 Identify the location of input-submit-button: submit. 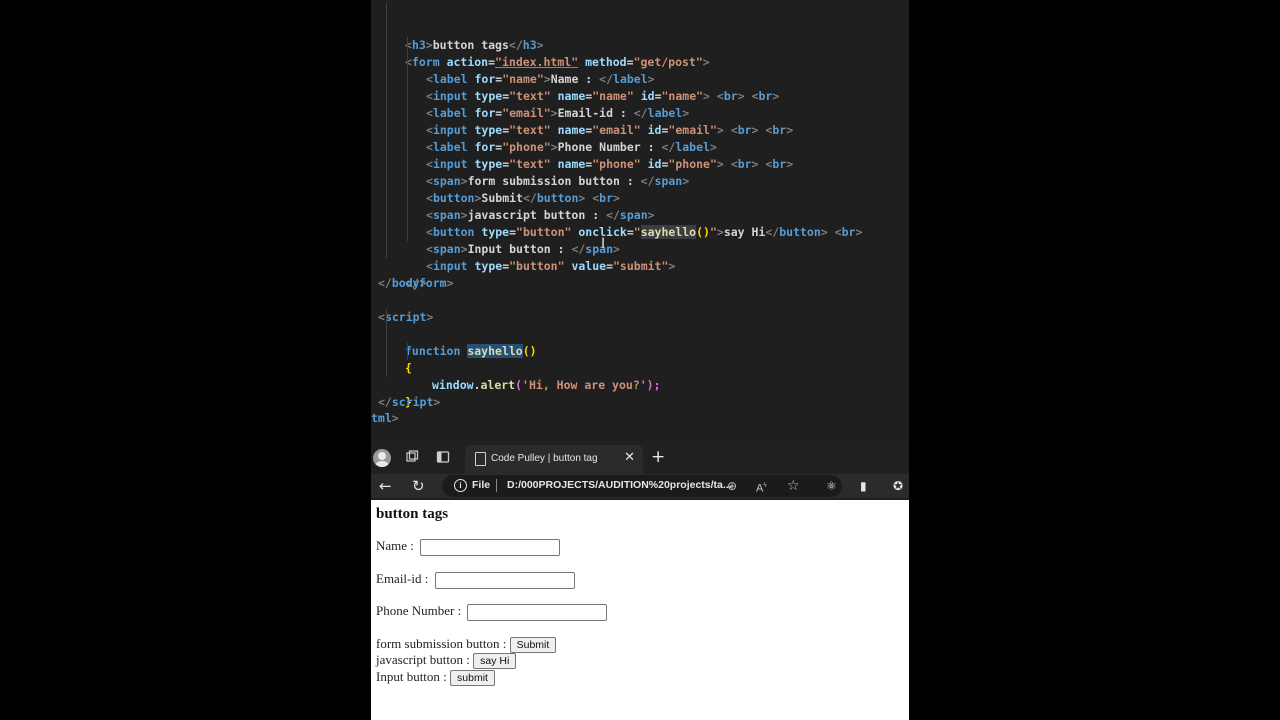
(472, 678).